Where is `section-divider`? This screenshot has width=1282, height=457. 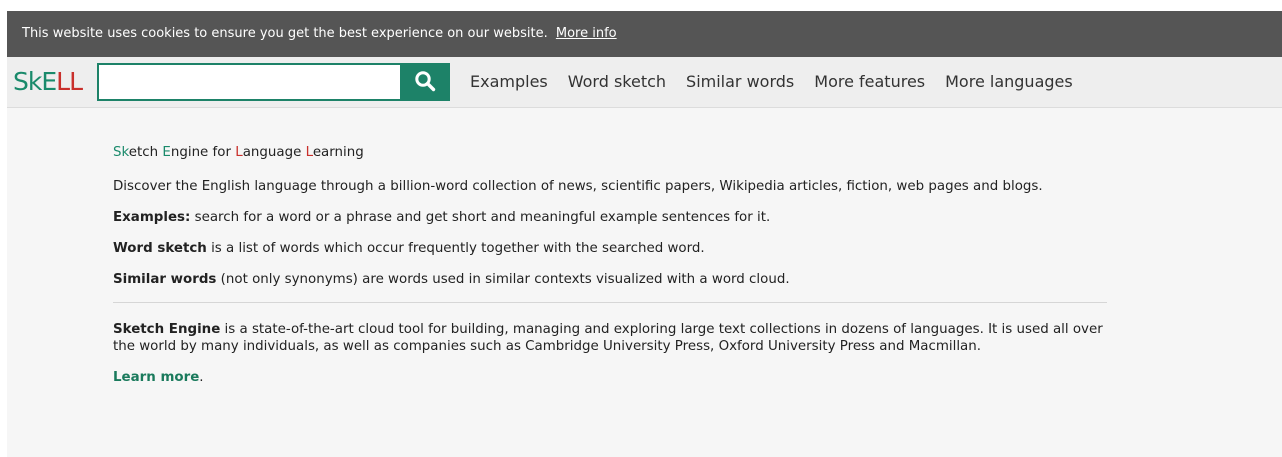
section-divider is located at coordinates (610, 302).